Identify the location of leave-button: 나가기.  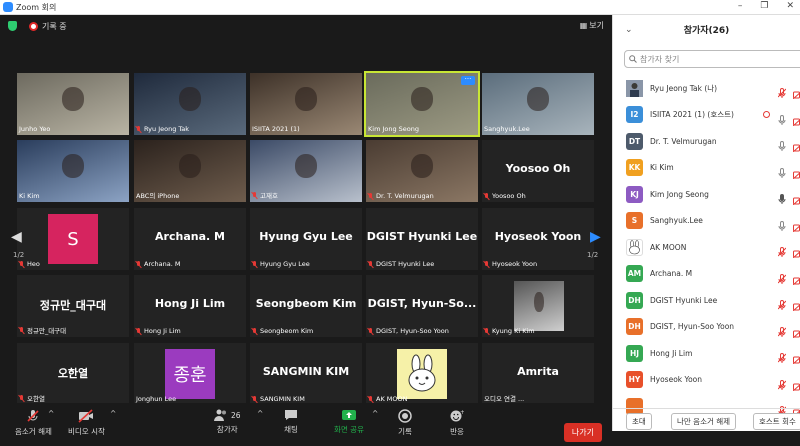
(582, 432).